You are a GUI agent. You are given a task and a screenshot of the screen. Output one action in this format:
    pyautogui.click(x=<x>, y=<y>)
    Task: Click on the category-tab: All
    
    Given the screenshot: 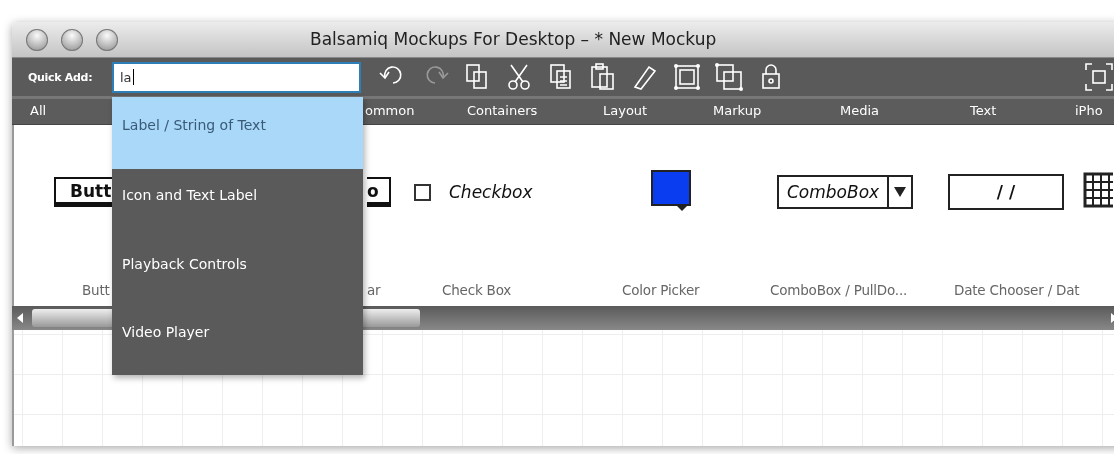 What is the action you would take?
    pyautogui.click(x=38, y=110)
    